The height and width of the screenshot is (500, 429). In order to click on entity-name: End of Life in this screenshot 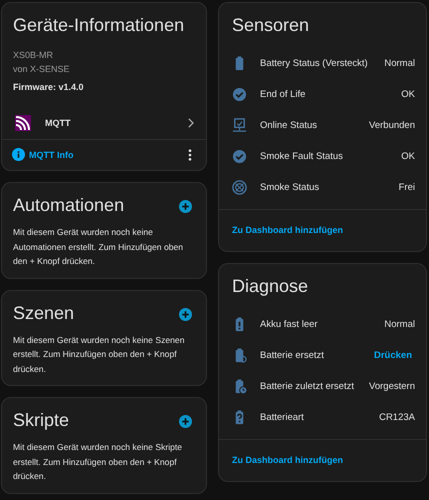, I will do `click(331, 94)`.